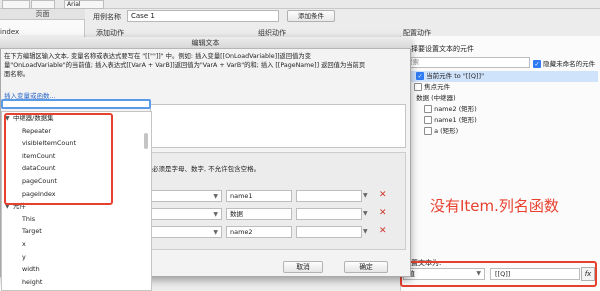 This screenshot has width=600, height=291. Describe the element at coordinates (76, 282) in the screenshot. I see `function-item: height` at that location.